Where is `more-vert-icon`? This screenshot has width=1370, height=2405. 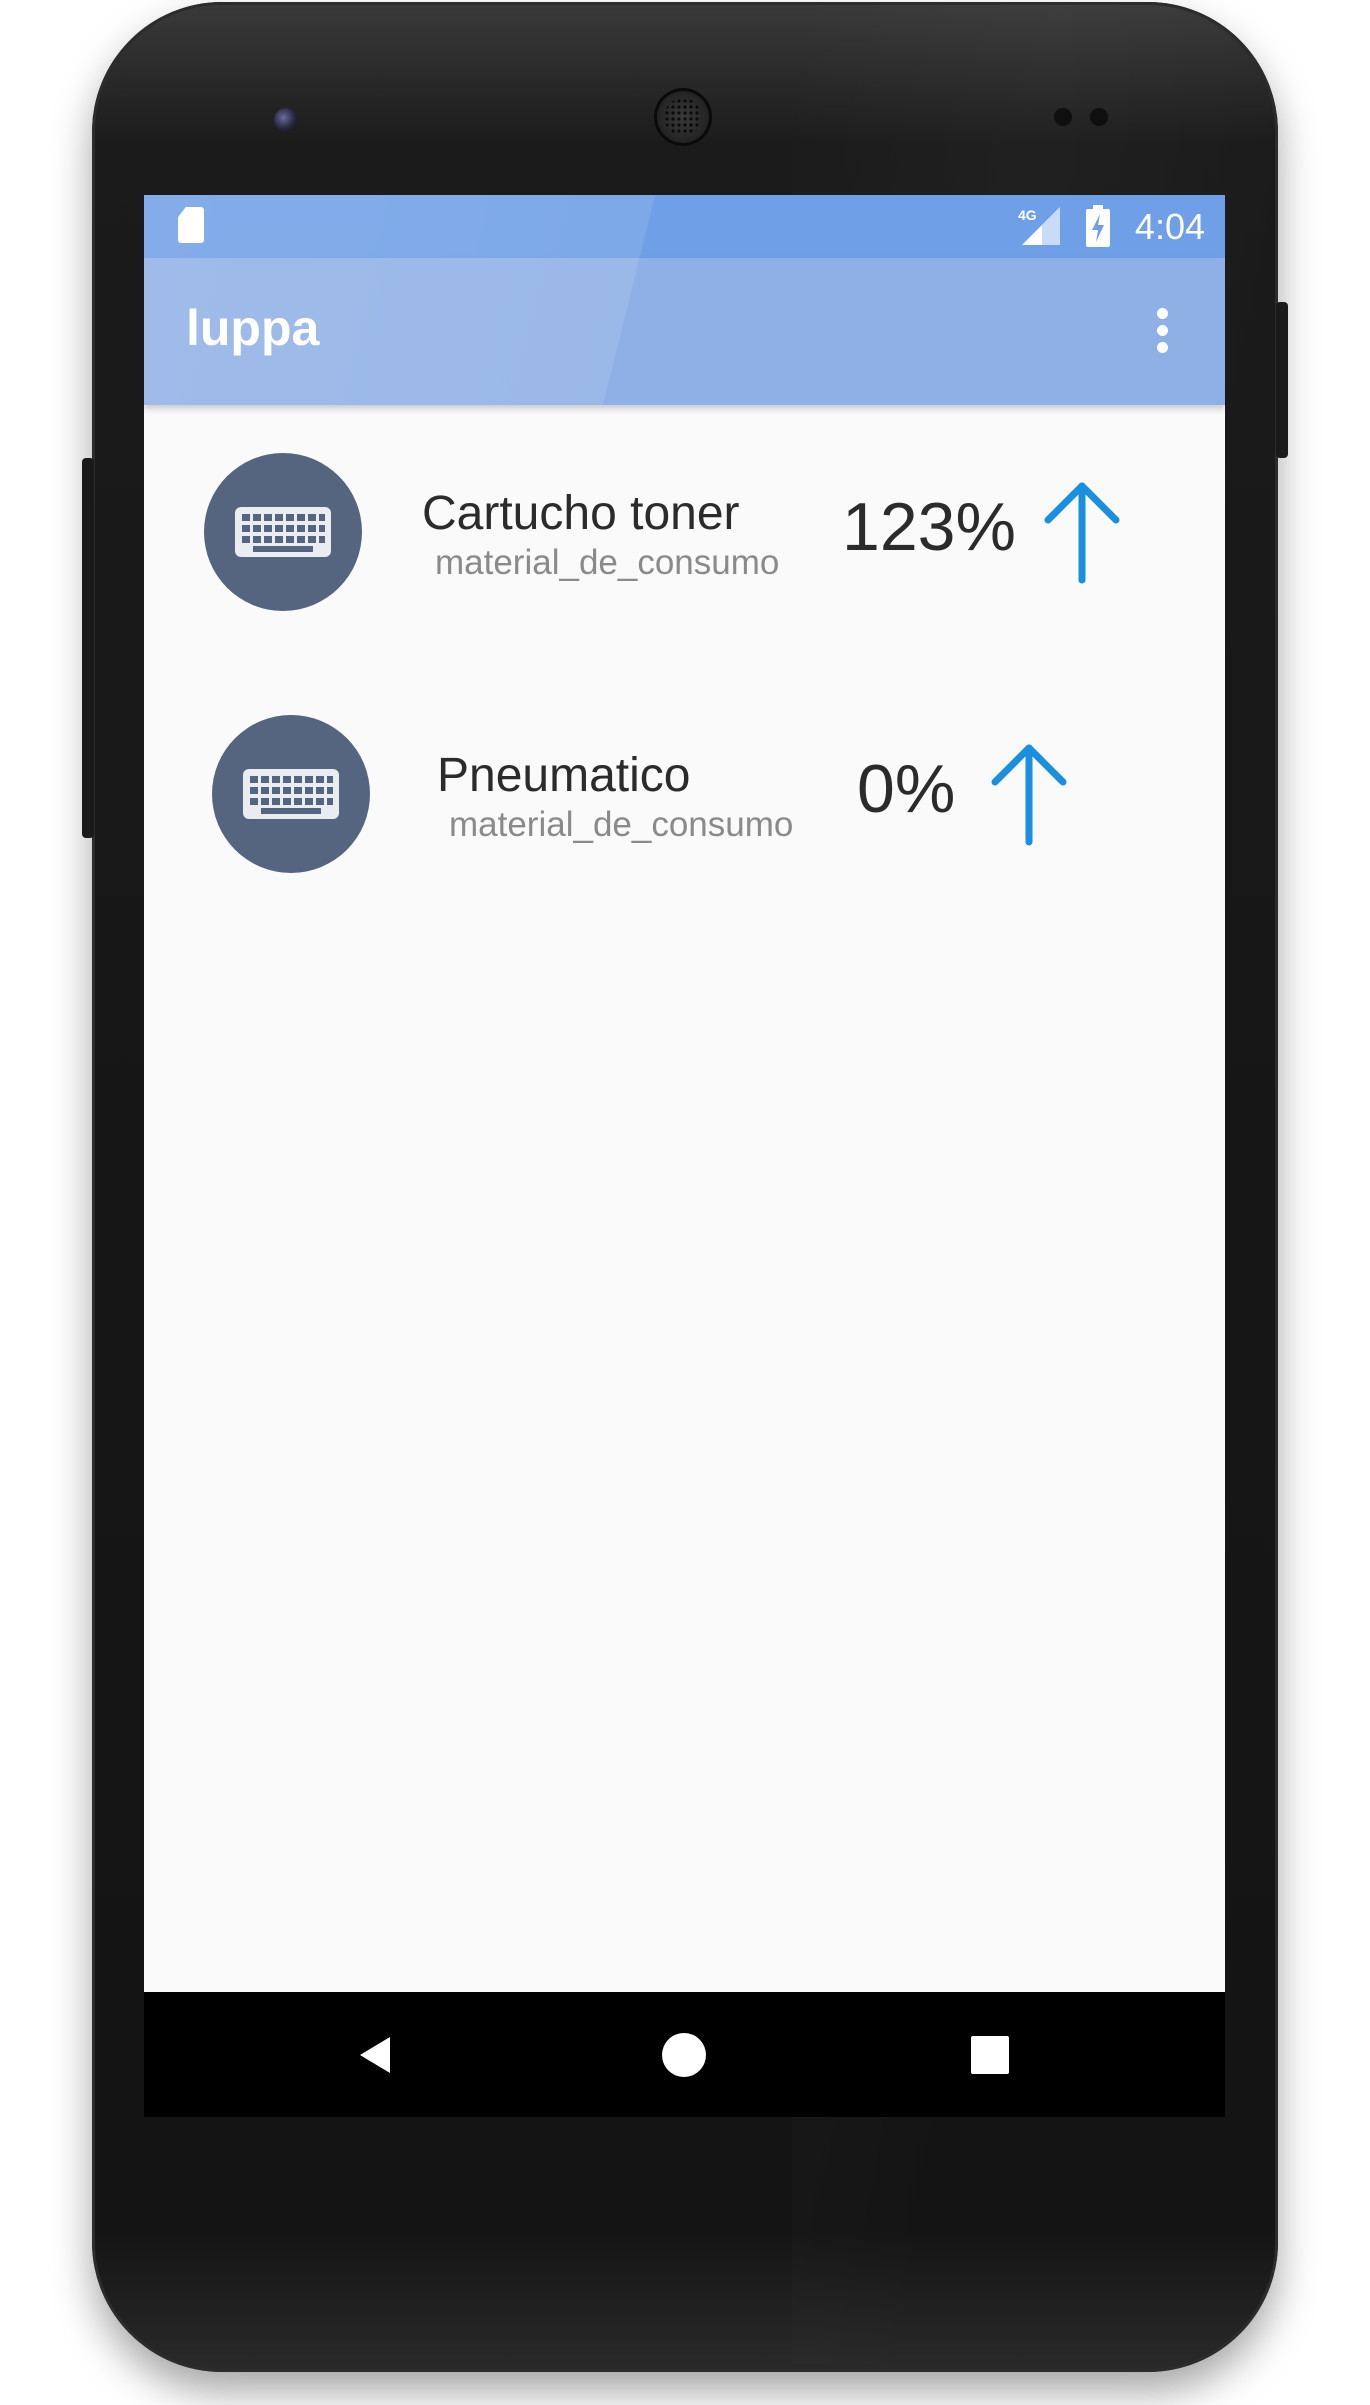 more-vert-icon is located at coordinates (1162, 330).